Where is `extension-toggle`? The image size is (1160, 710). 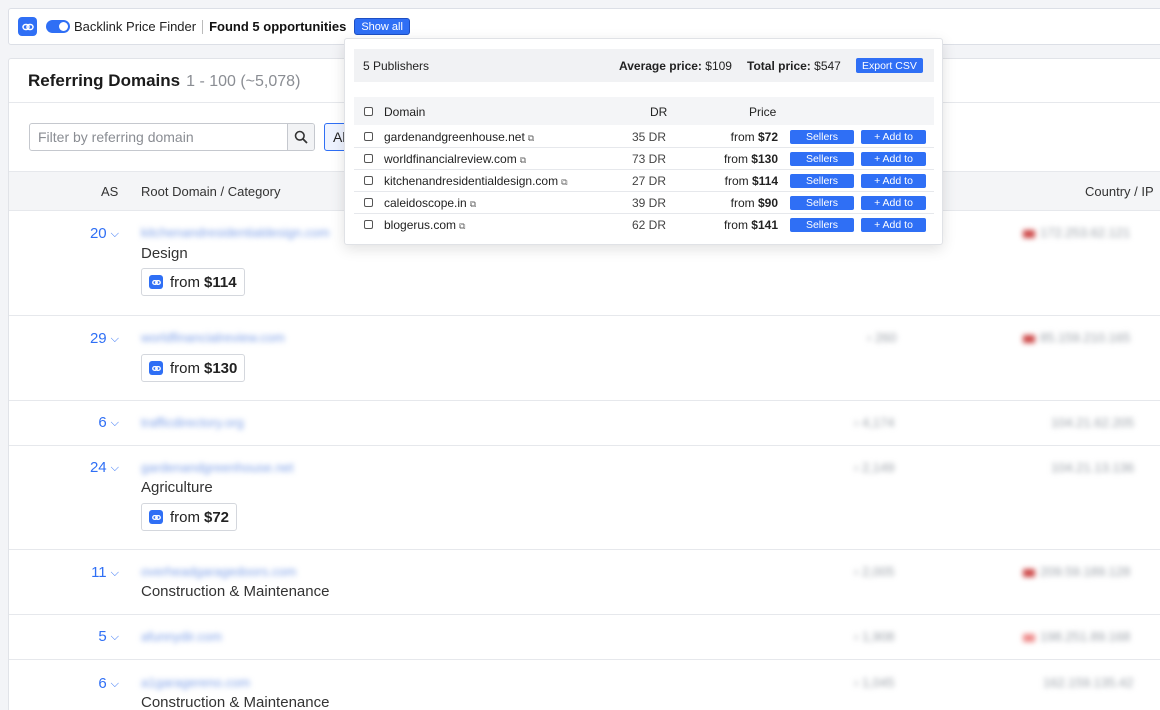 extension-toggle is located at coordinates (58, 26).